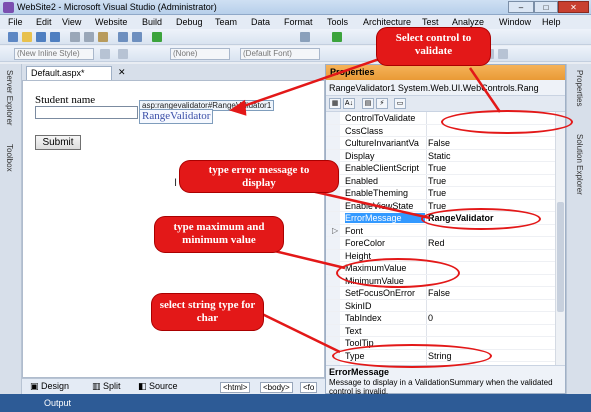 The width and height of the screenshot is (591, 412). Describe the element at coordinates (481, 219) in the screenshot. I see `highlight-error-message` at that location.